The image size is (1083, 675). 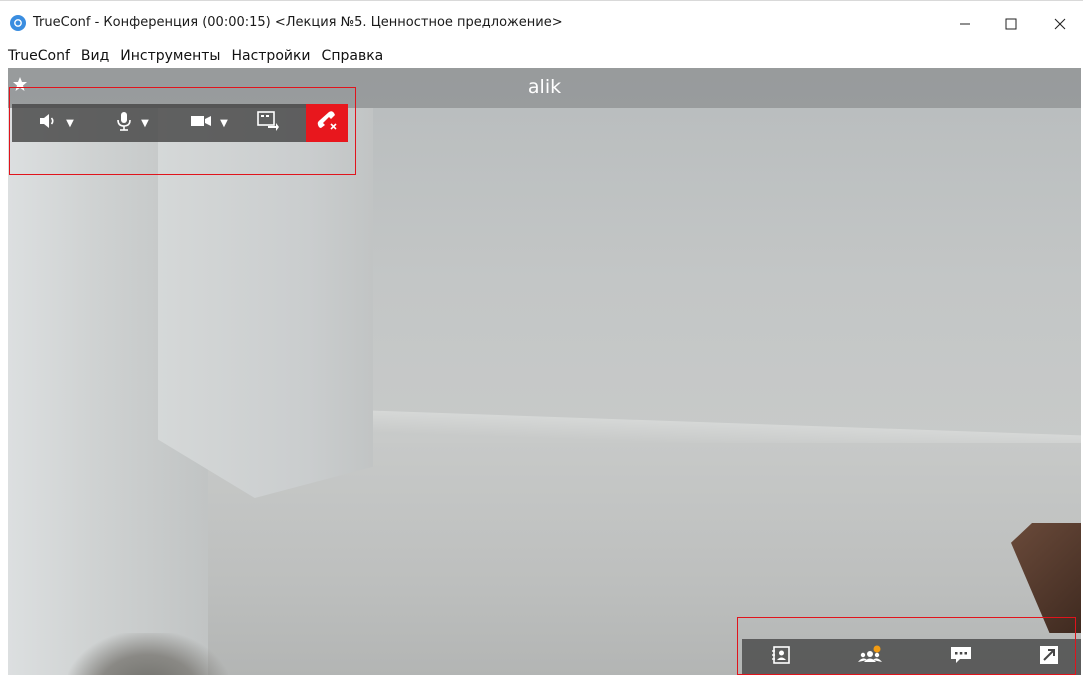 What do you see at coordinates (353, 54) in the screenshot?
I see `menu-help: Справка` at bounding box center [353, 54].